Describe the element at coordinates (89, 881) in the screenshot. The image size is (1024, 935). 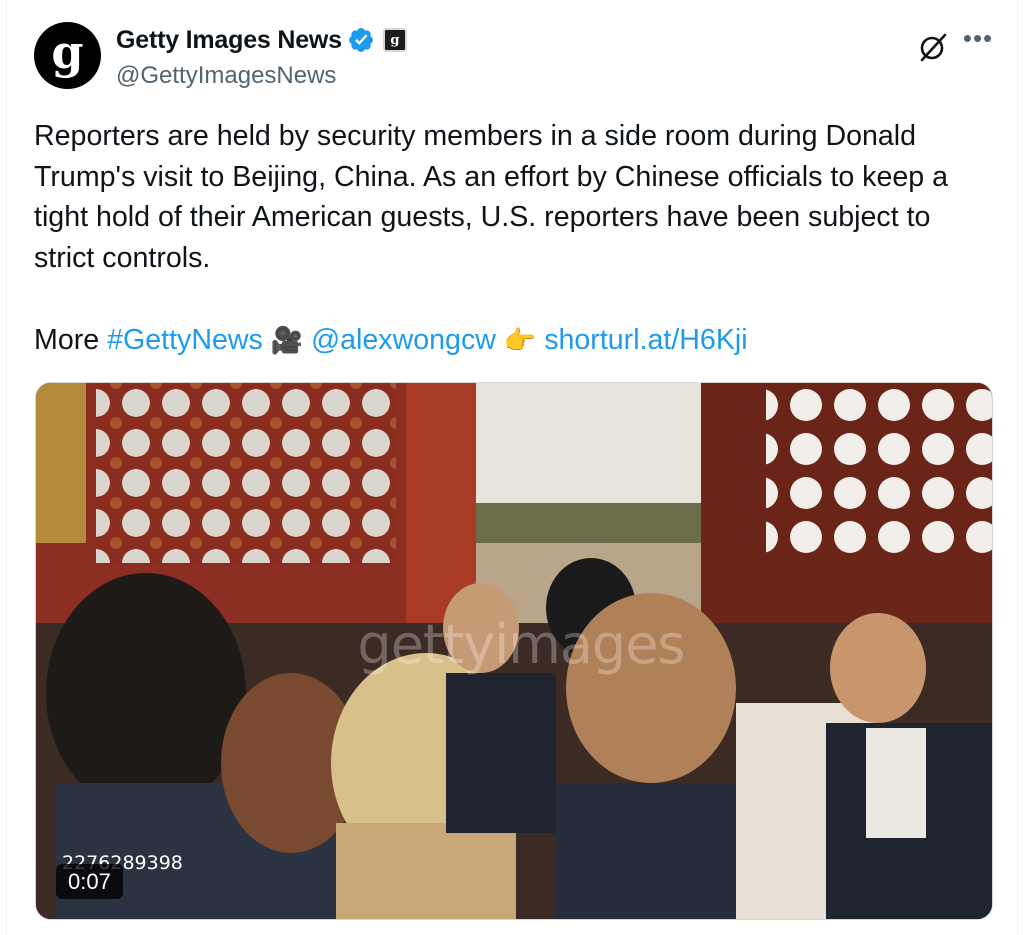
I see `video-duration-badge: 0:07` at that location.